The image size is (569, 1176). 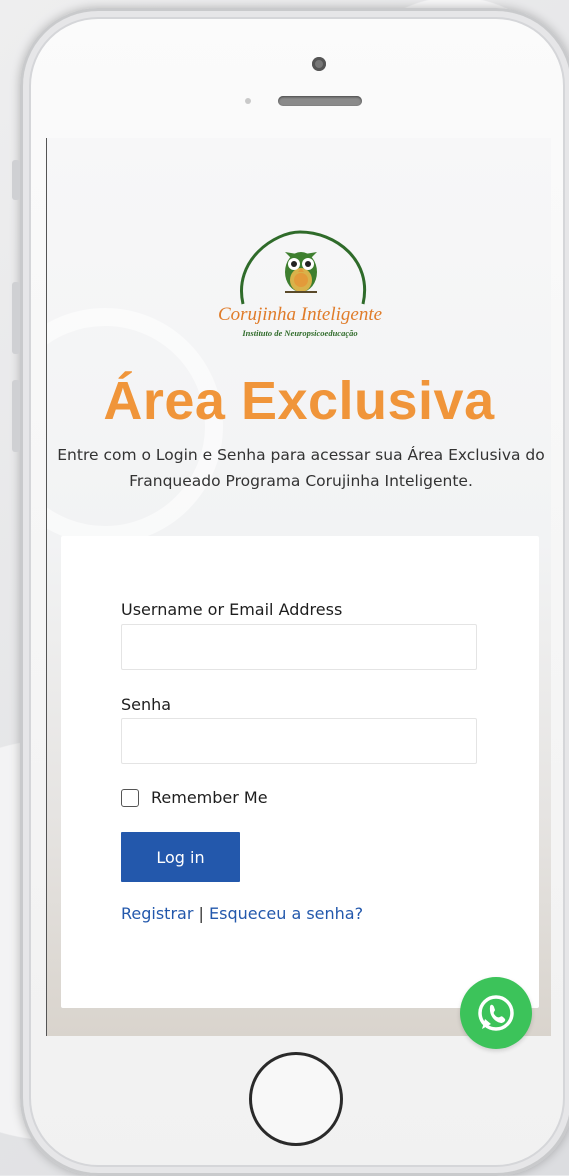 I want to click on username-label: Username or Email Address, so click(x=232, y=609).